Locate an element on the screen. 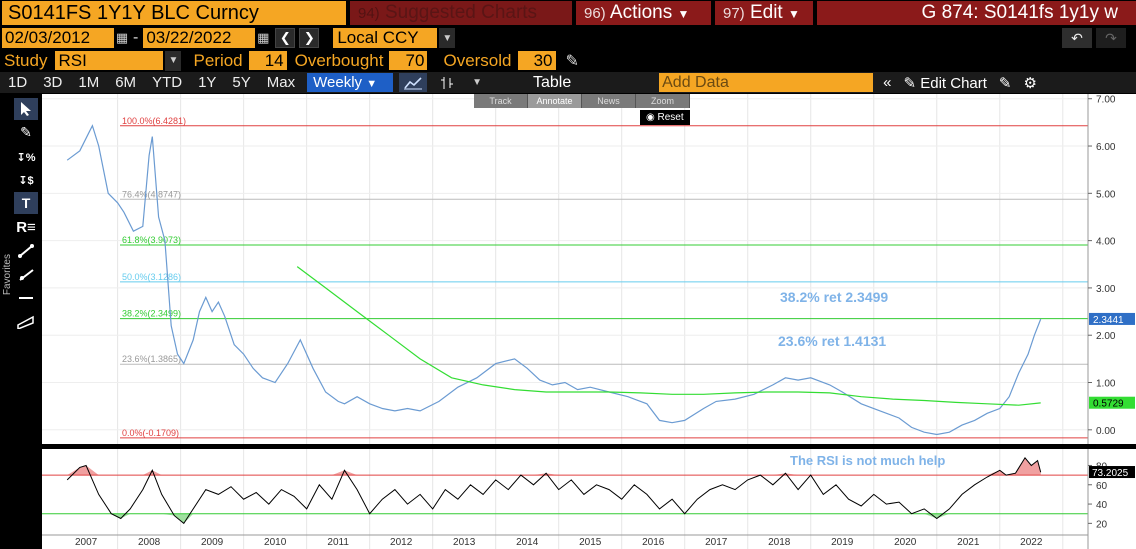  range-1d: 1D is located at coordinates (17, 82).